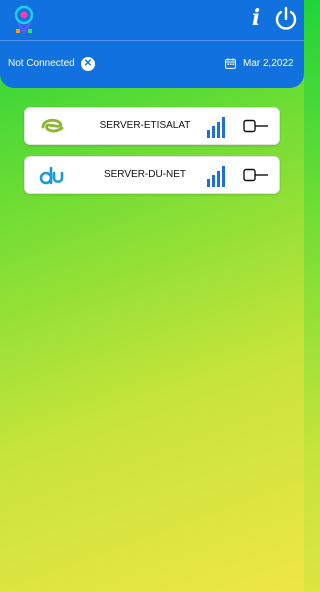 The height and width of the screenshot is (592, 320). Describe the element at coordinates (145, 174) in the screenshot. I see `server-name: SERVER-DU-NET` at that location.